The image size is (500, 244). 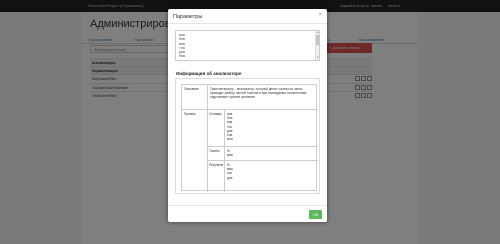 What do you see at coordinates (247, 45) in the screenshot?
I see `parameters-textarea: ана бна вна гна дна ена ▲ ▼` at bounding box center [247, 45].